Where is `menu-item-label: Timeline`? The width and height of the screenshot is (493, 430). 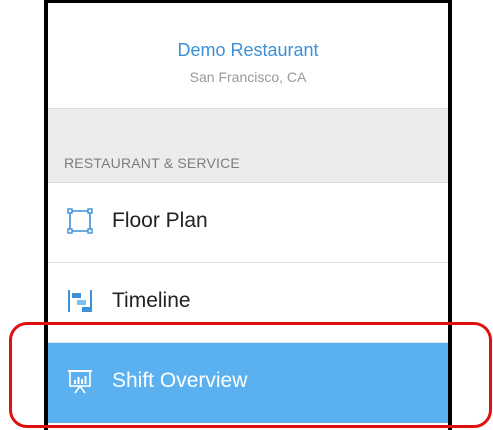 menu-item-label: Timeline is located at coordinates (151, 300).